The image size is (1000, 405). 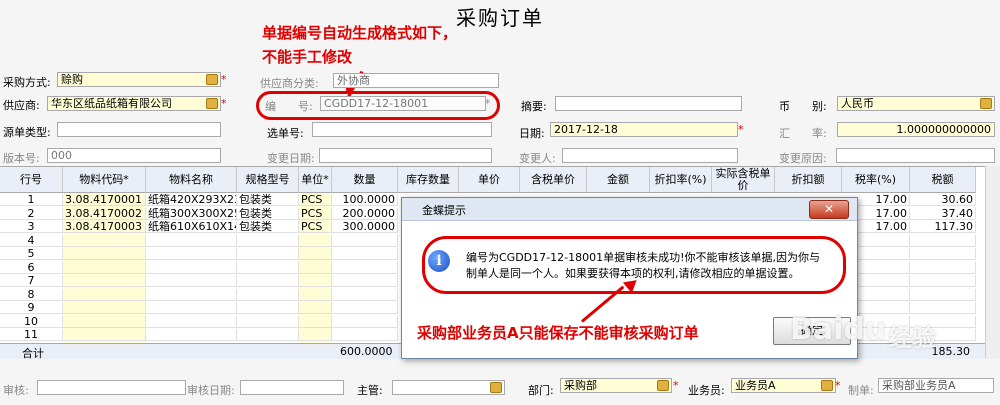 What do you see at coordinates (31, 294) in the screenshot?
I see `grid-cell-no: 8` at bounding box center [31, 294].